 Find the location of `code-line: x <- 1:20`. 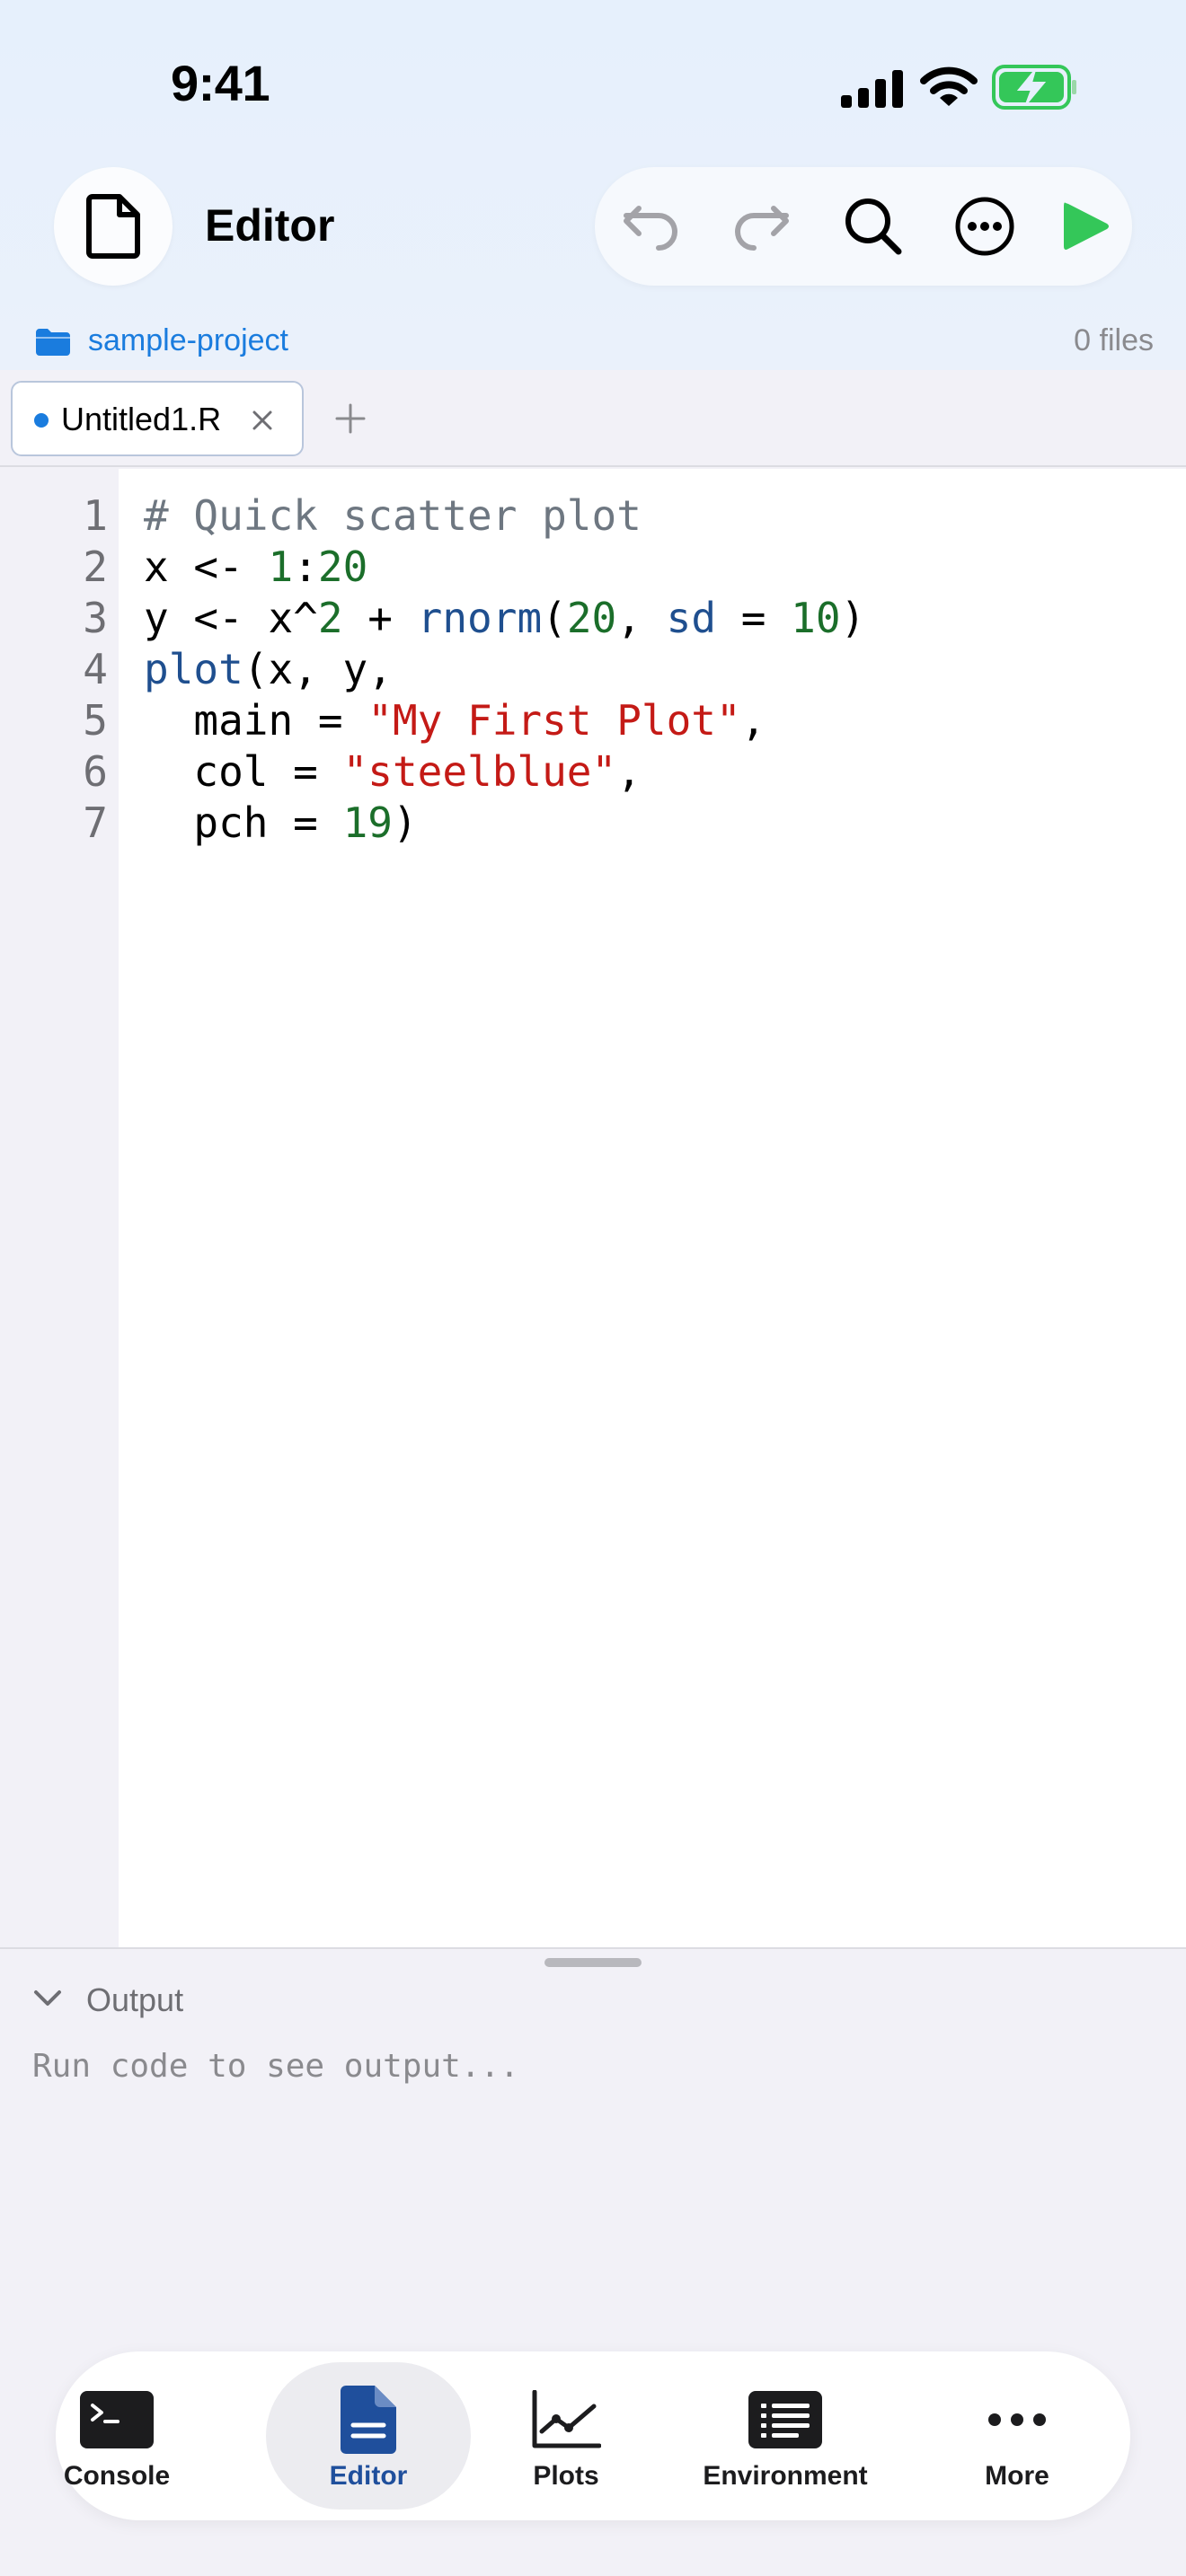

code-line: x <- 1:20 is located at coordinates (255, 567).